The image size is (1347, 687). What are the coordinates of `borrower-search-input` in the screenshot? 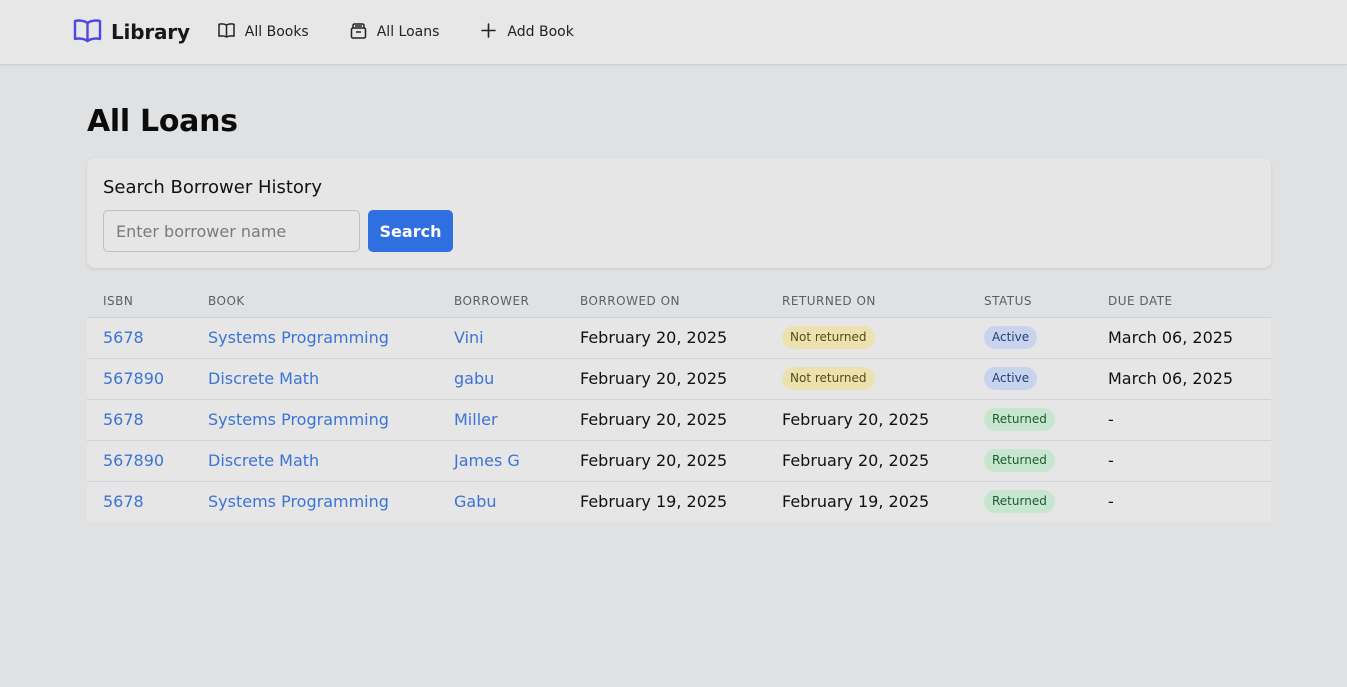 It's located at (231, 231).